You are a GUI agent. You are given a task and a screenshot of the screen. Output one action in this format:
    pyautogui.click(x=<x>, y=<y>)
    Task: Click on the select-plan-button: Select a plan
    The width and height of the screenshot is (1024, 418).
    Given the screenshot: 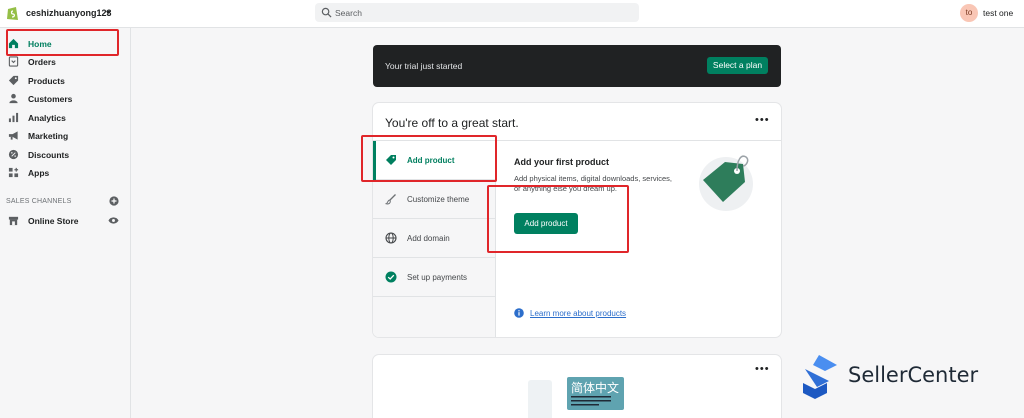 What is the action you would take?
    pyautogui.click(x=737, y=65)
    